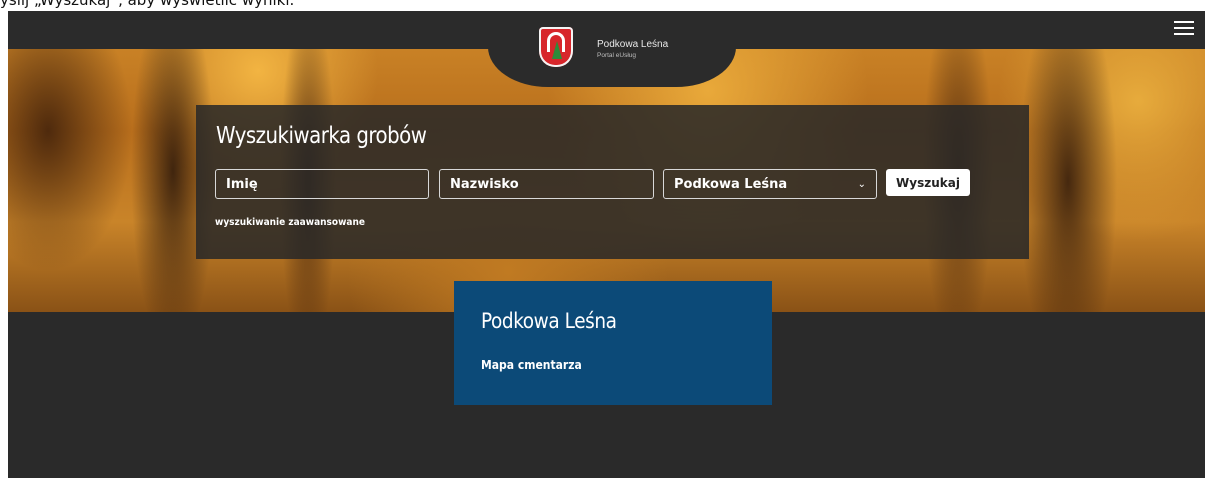  I want to click on cemetery-map-link: Mapa cmentarza, so click(531, 365).